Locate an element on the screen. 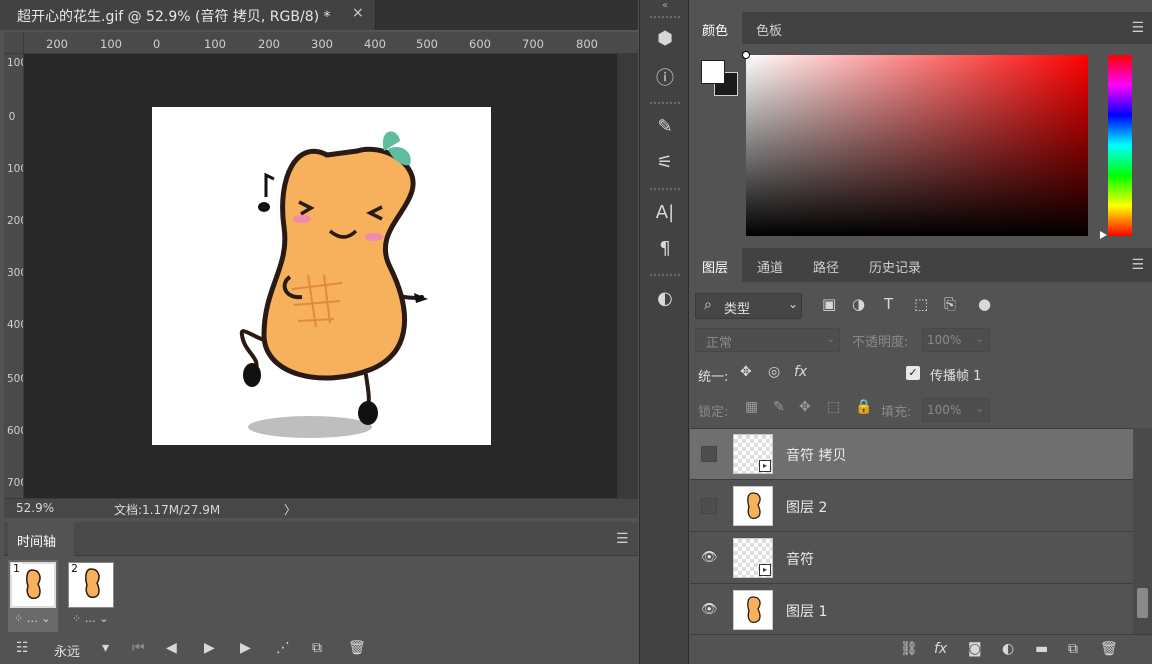  opacity-input: 100% ⌄ is located at coordinates (956, 340).